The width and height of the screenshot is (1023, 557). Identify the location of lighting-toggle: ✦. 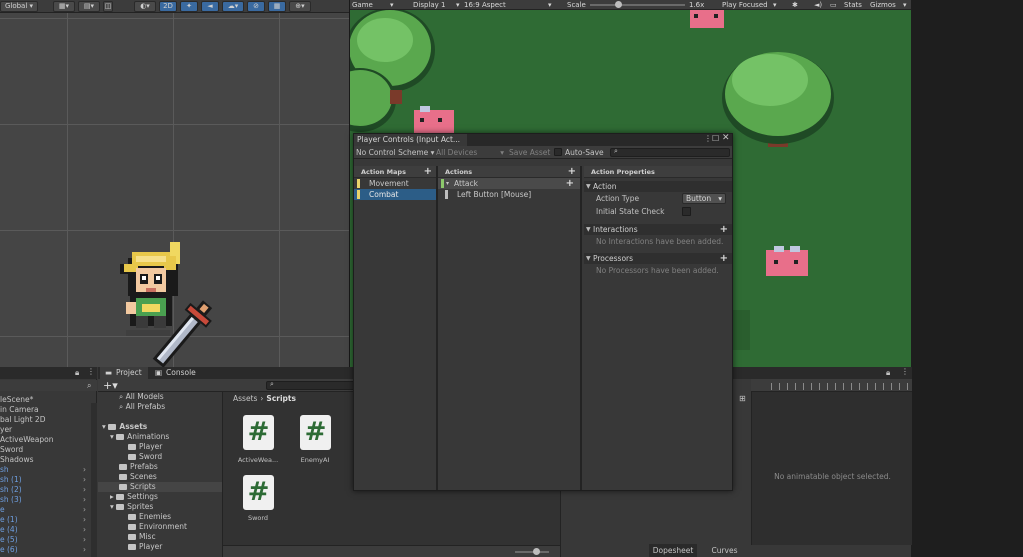
(189, 6).